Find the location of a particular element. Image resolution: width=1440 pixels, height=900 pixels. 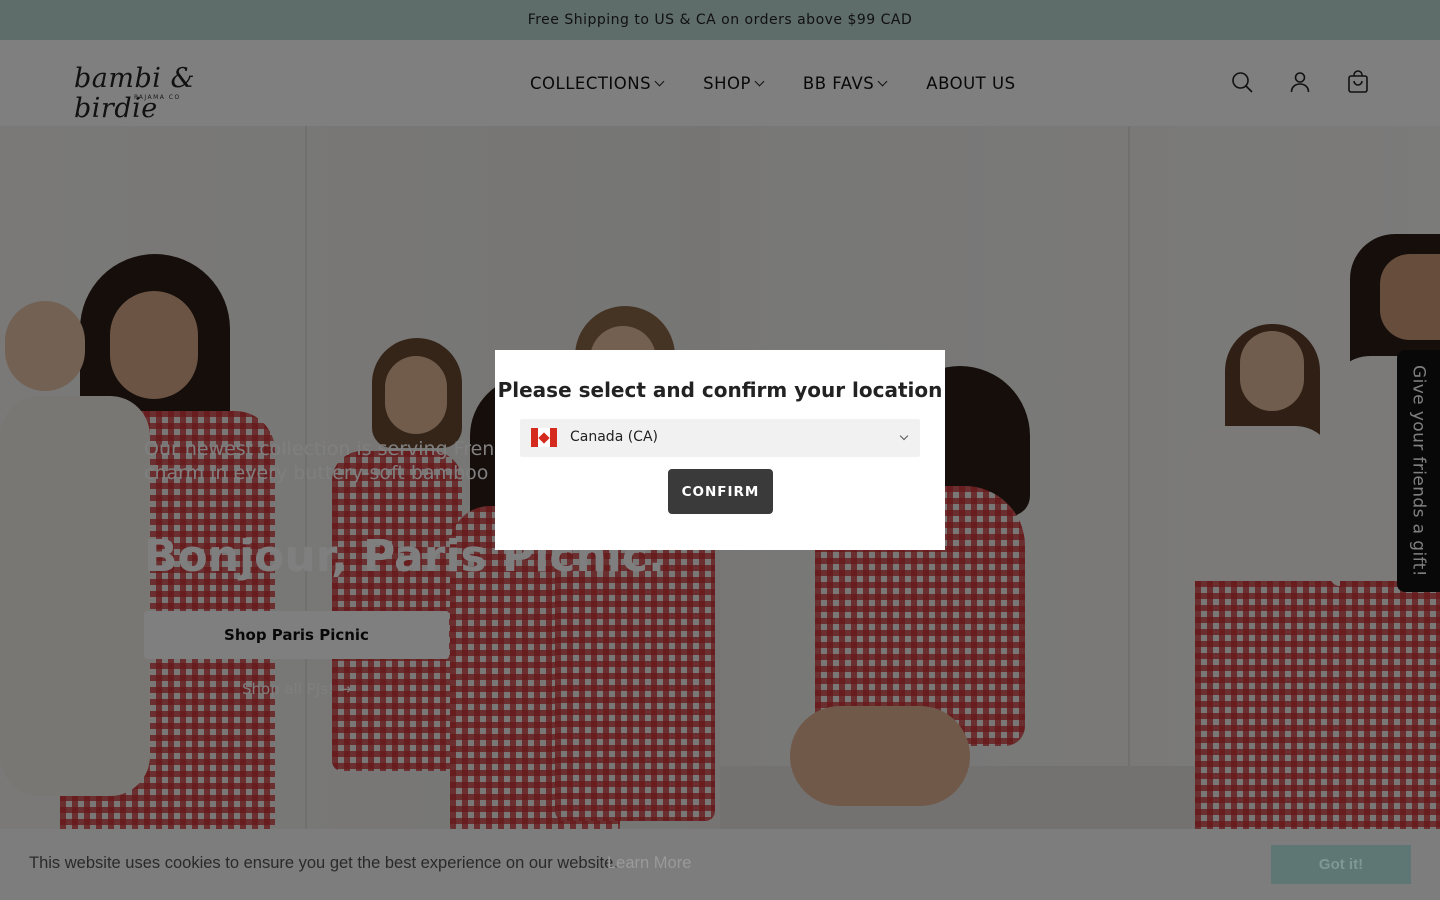

cookie-accept-button: Got it! is located at coordinates (1341, 864).